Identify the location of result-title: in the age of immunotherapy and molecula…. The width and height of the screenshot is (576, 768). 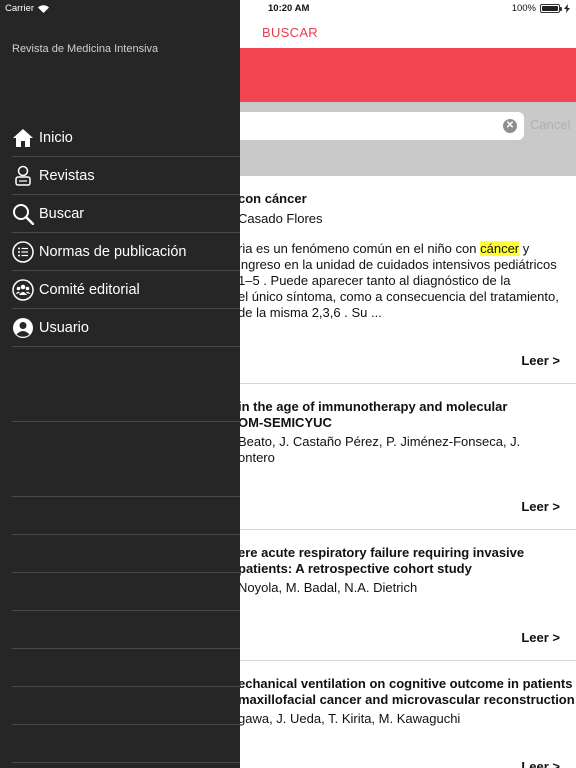
(372, 407).